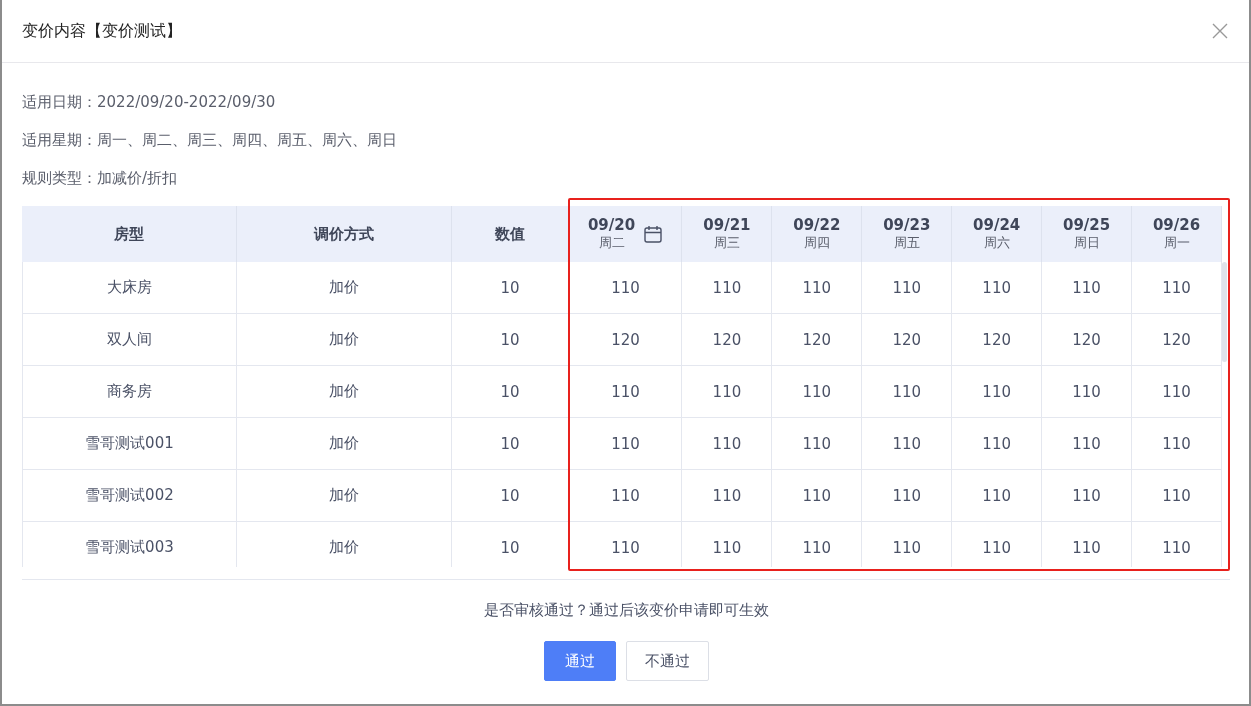 Image resolution: width=1251 pixels, height=706 pixels. Describe the element at coordinates (653, 234) in the screenshot. I see `calendar-icon` at that location.